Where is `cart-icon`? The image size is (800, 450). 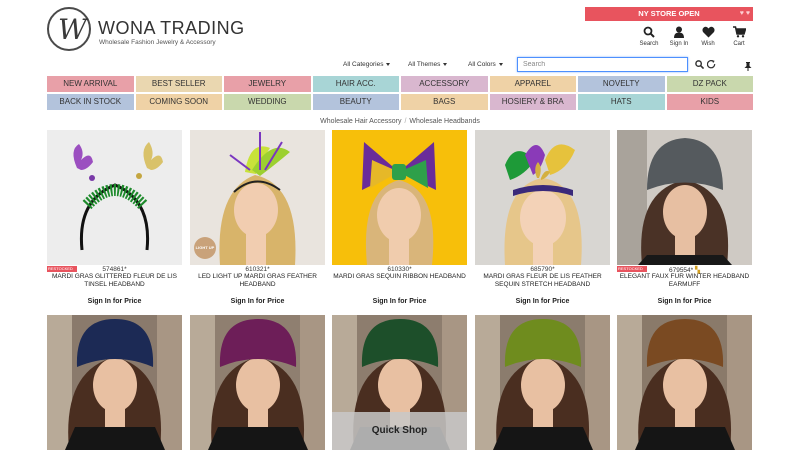 cart-icon is located at coordinates (739, 32).